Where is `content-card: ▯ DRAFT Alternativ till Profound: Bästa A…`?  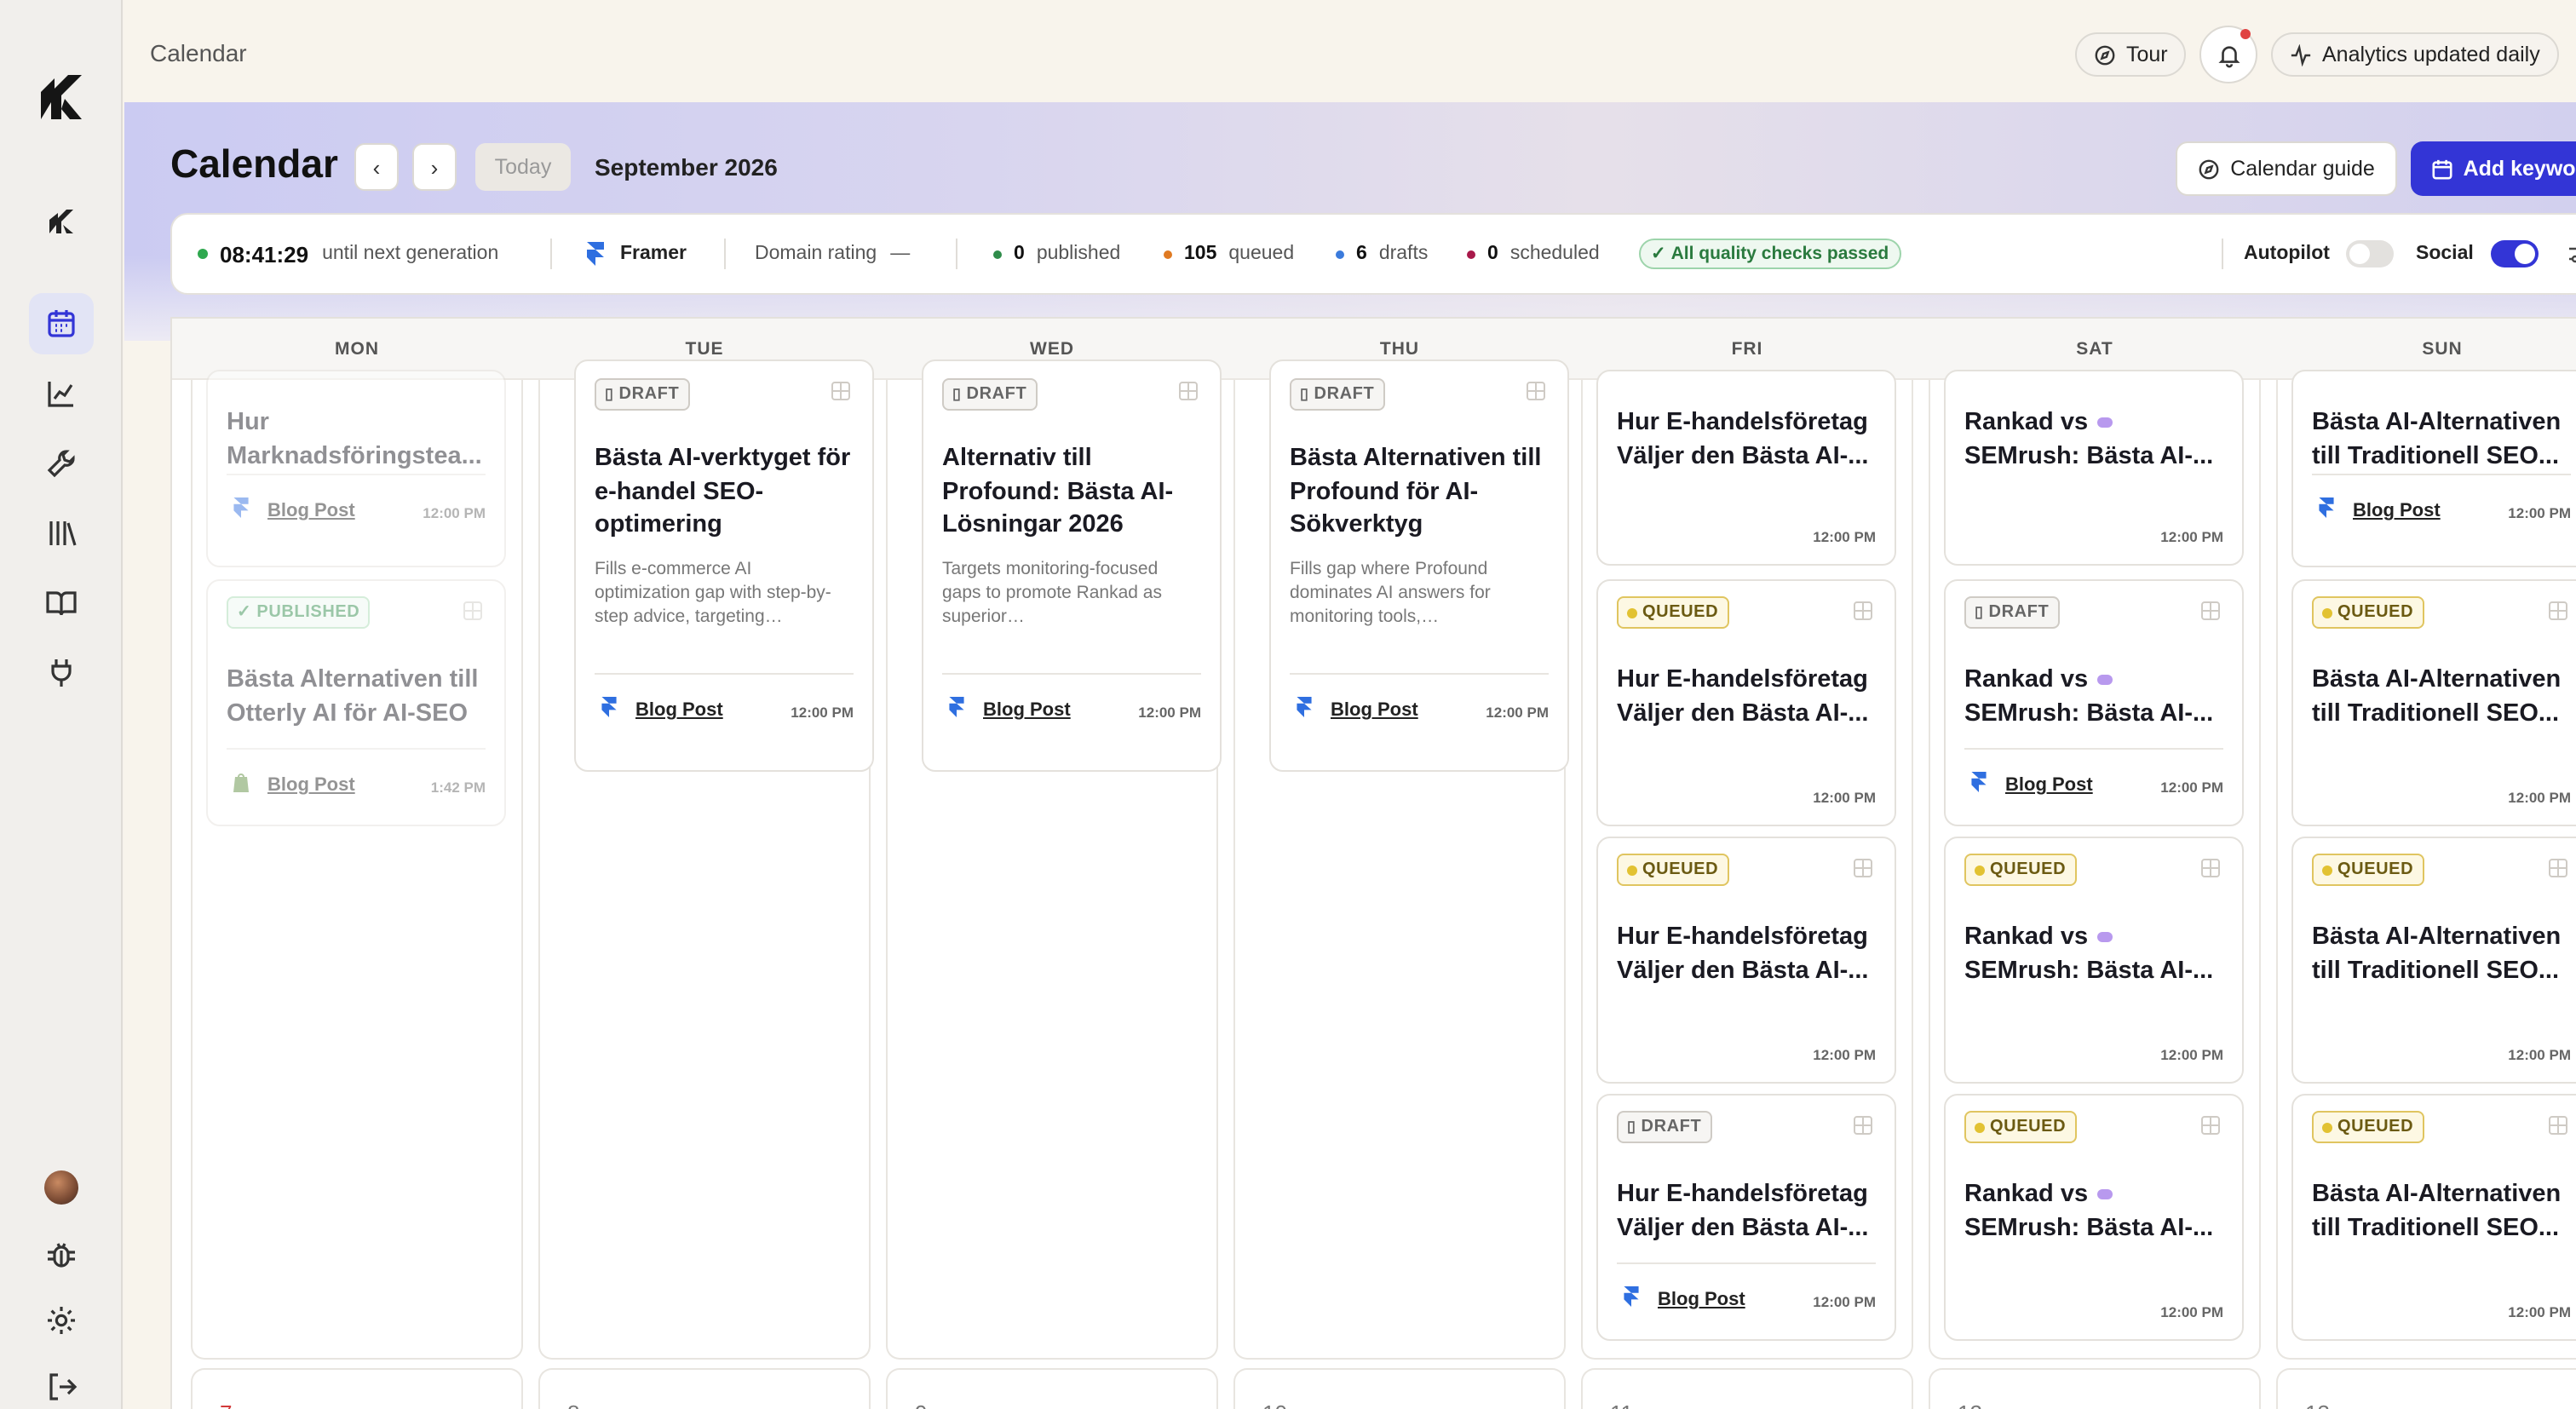 content-card: ▯ DRAFT Alternativ till Profound: Bästa A… is located at coordinates (1072, 565).